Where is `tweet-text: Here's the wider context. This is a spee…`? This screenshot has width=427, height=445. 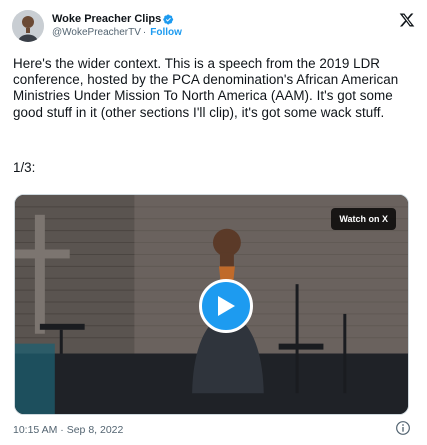
tweet-text: Here's the wider context. This is a spee… is located at coordinates (206, 88).